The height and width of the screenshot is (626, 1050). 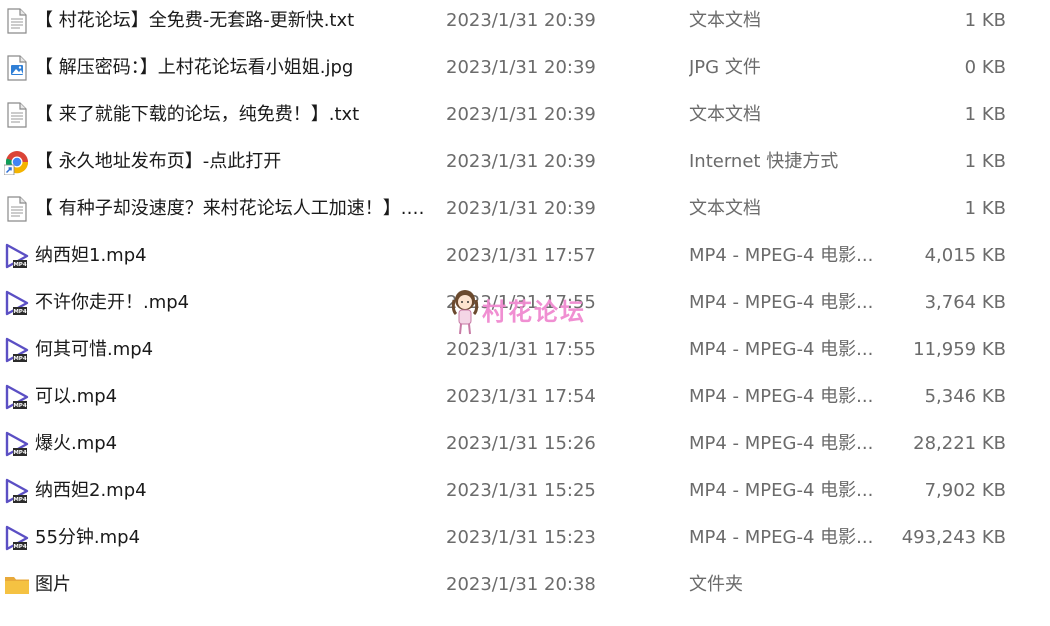 What do you see at coordinates (231, 302) in the screenshot?
I see `file-name: 不许你走开！.mp4` at bounding box center [231, 302].